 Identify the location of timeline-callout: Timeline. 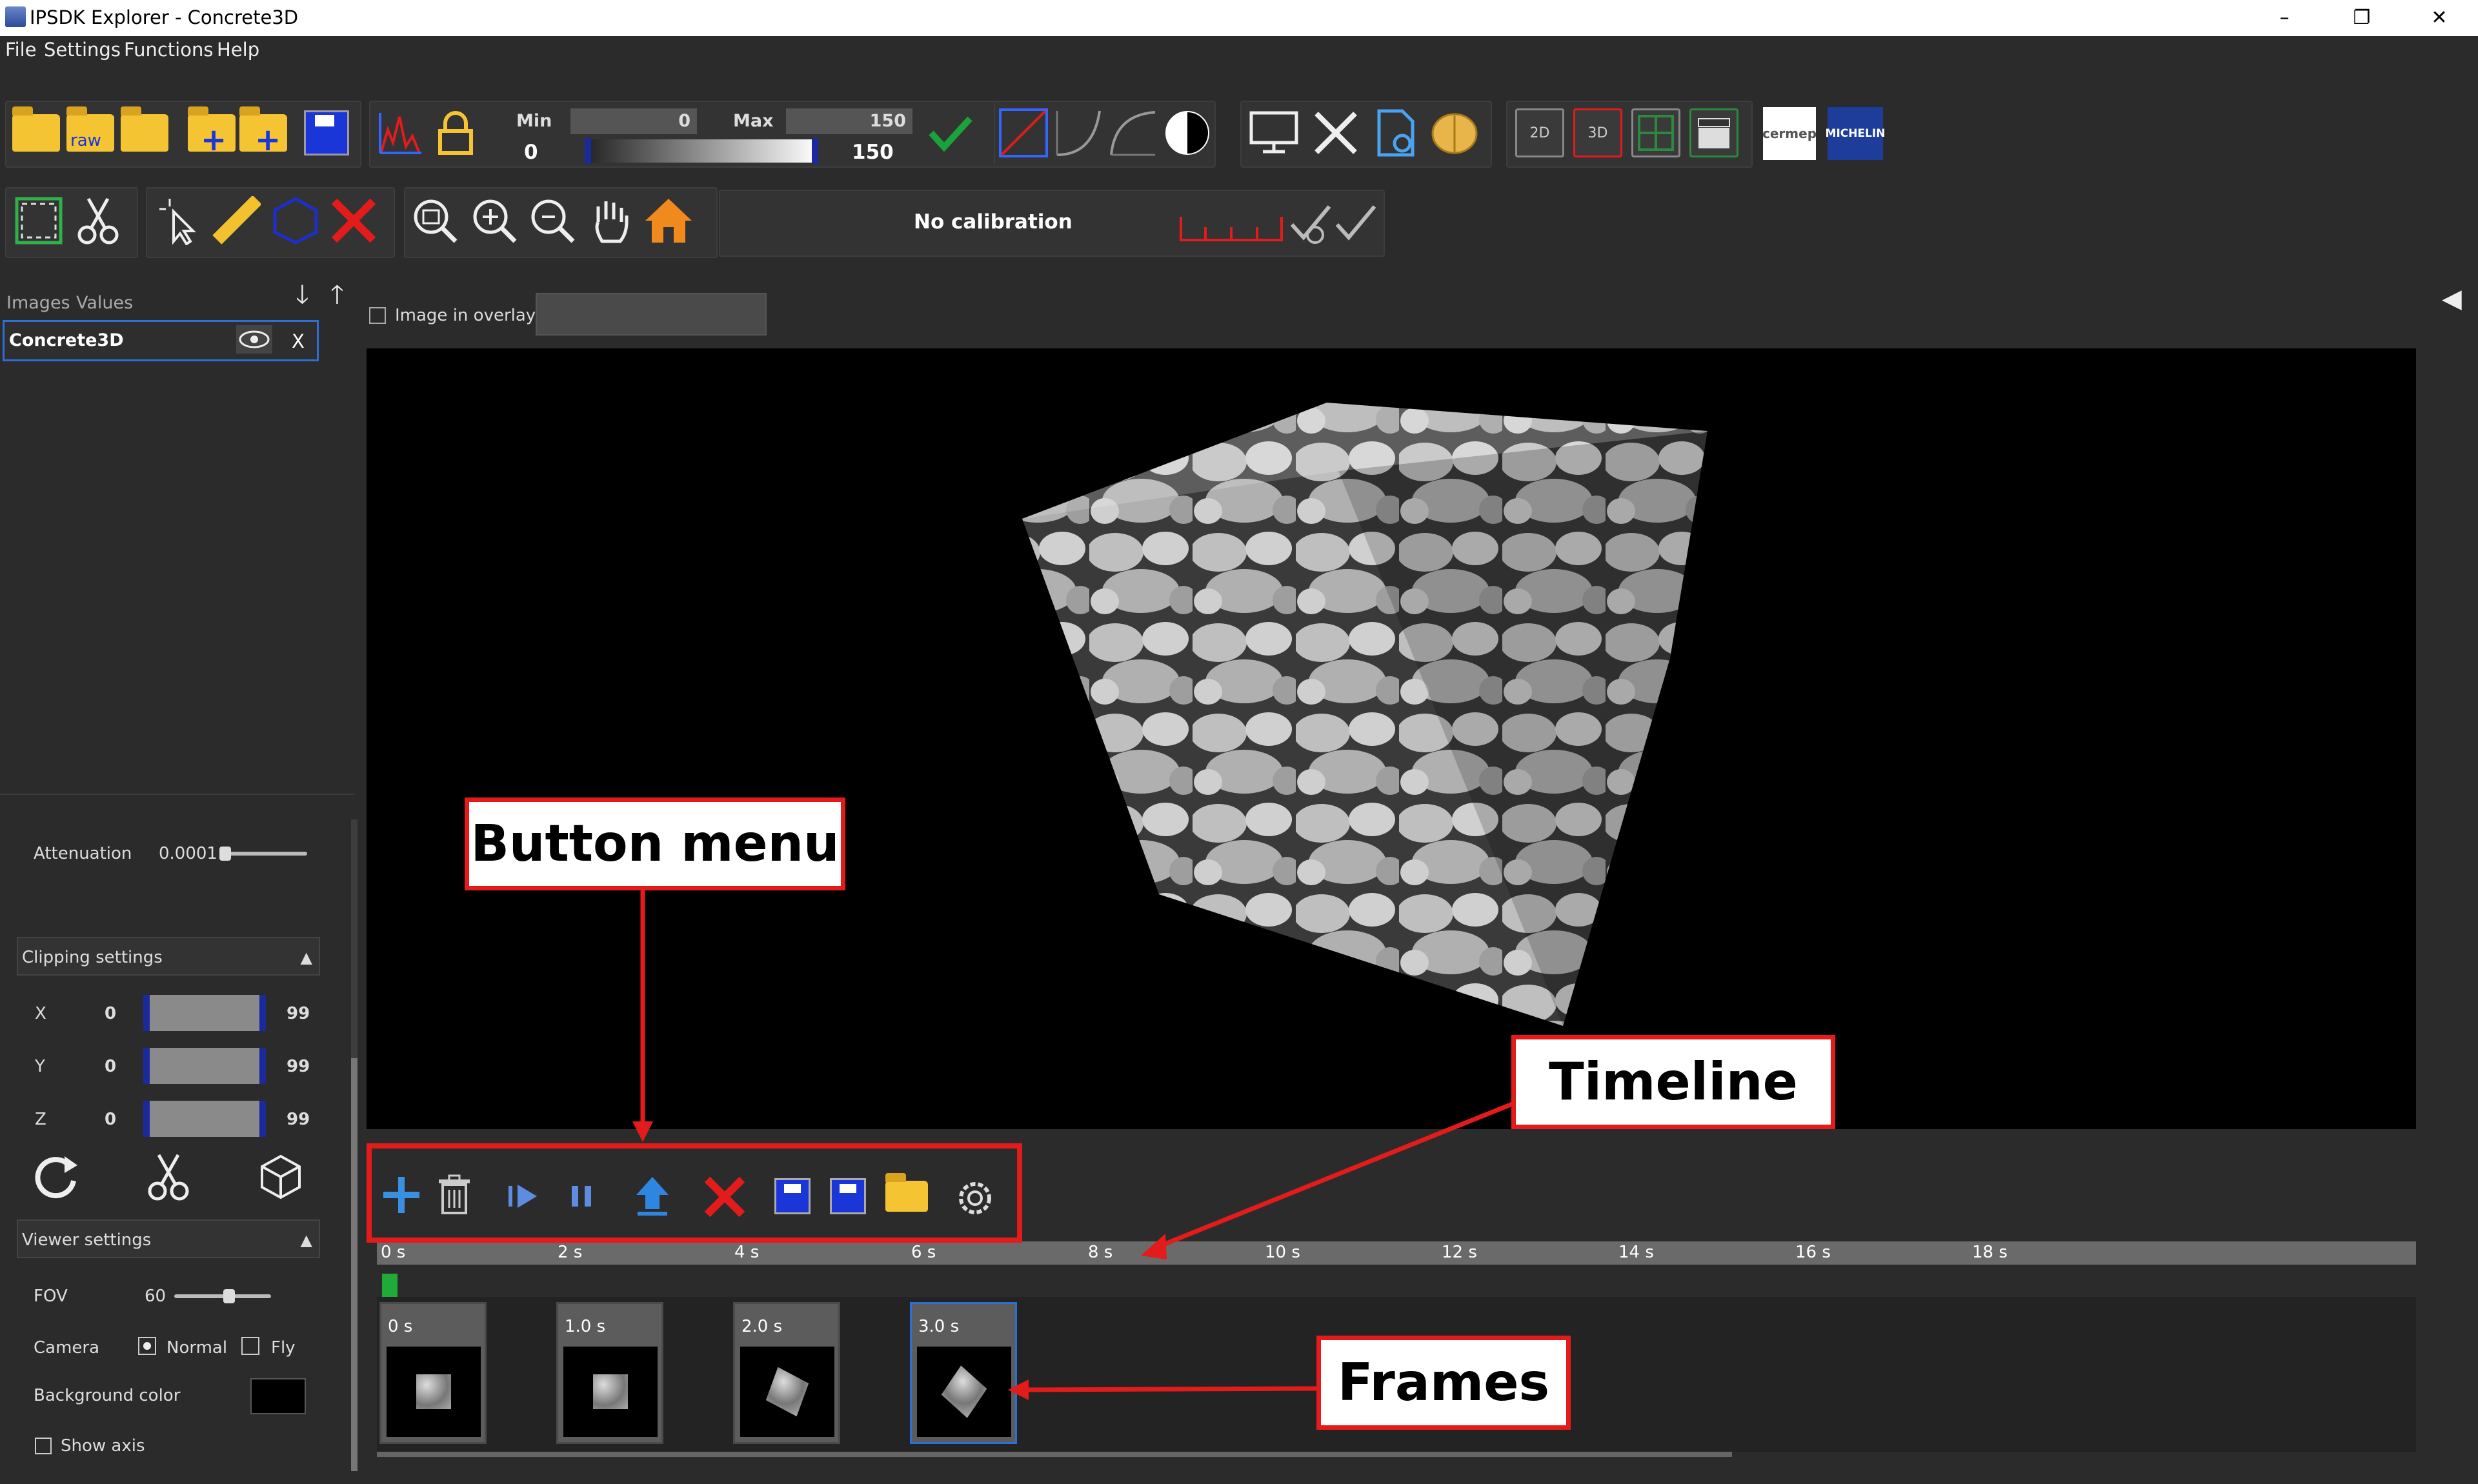
(1673, 1082).